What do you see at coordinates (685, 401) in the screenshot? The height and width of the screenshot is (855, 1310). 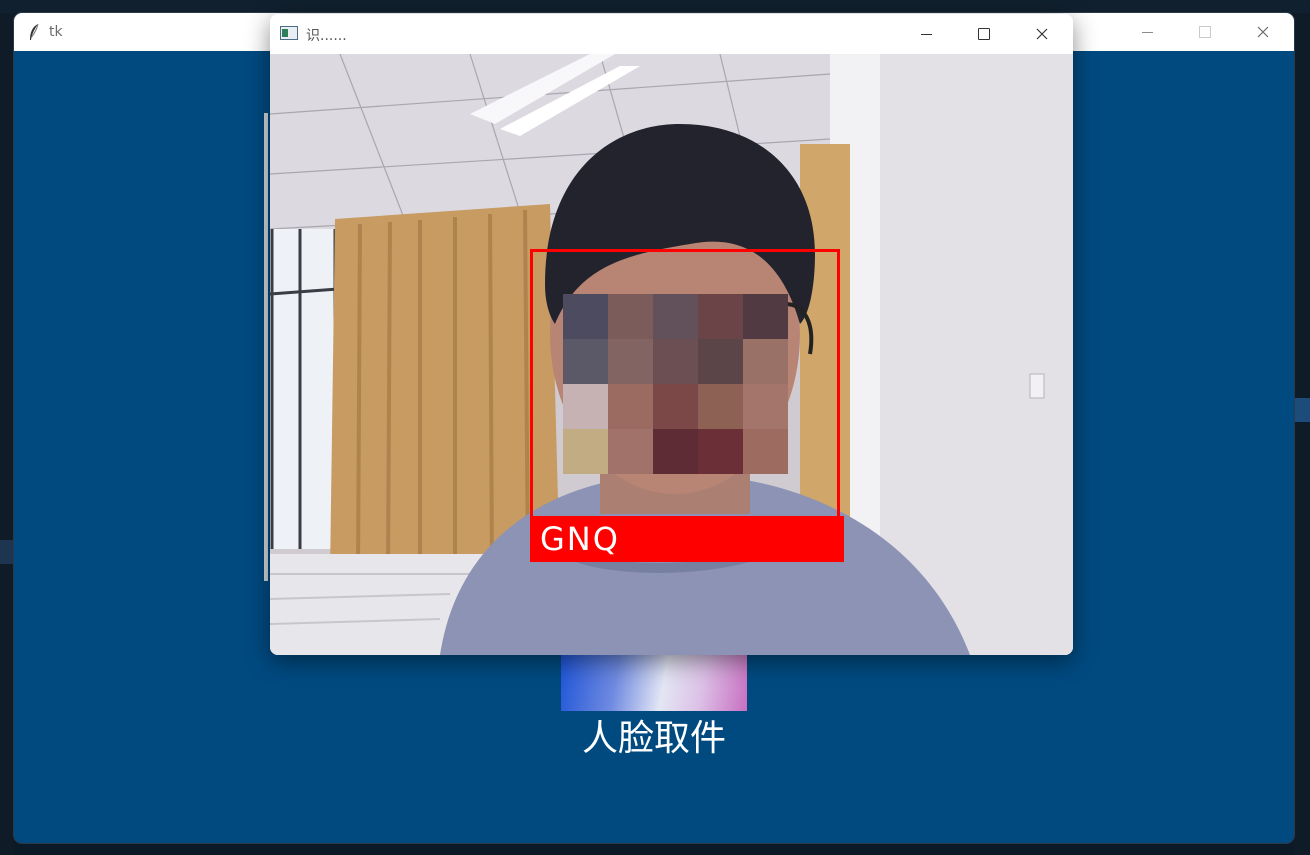 I see `face-detection-box` at bounding box center [685, 401].